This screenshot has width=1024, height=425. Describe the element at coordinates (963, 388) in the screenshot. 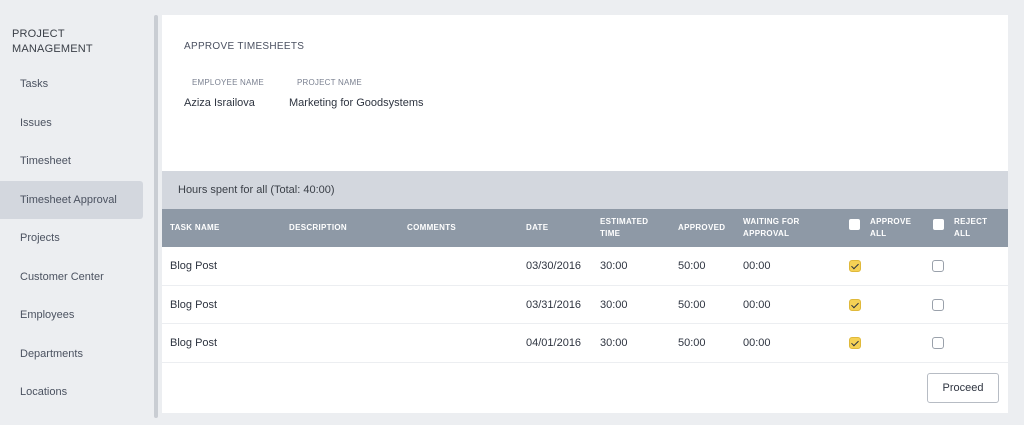

I see `proceed-button: Proceed` at that location.